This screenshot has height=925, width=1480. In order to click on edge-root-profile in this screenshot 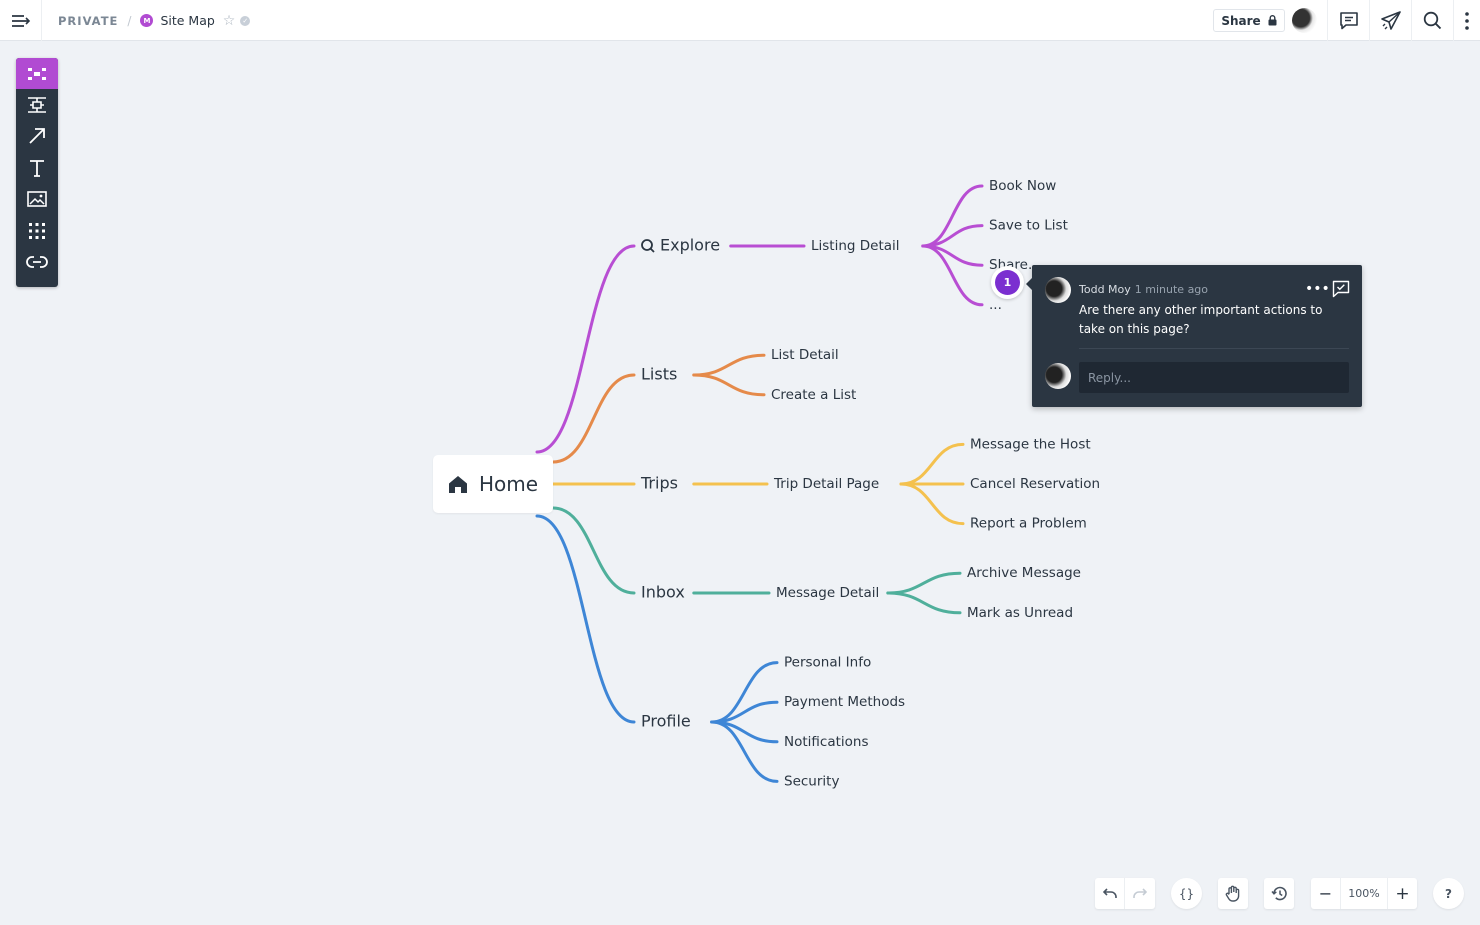, I will do `click(585, 619)`.